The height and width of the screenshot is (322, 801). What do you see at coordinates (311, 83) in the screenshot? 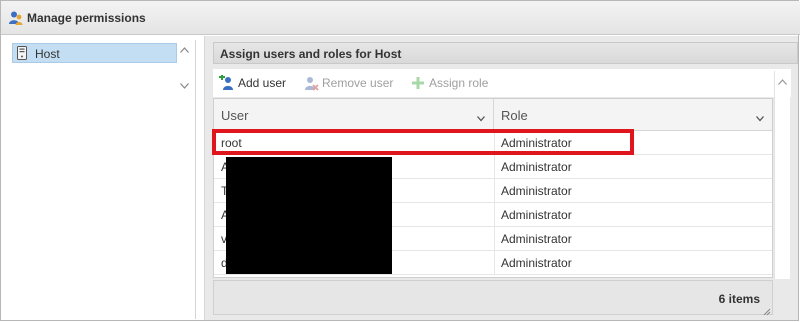
I see `remove-user-icon` at bounding box center [311, 83].